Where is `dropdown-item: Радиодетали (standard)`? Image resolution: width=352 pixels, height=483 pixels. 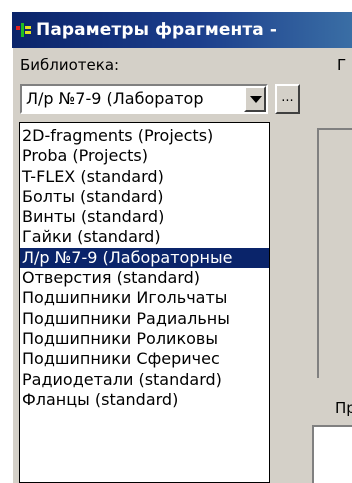 dropdown-item: Радиодетали (standard) is located at coordinates (144, 380).